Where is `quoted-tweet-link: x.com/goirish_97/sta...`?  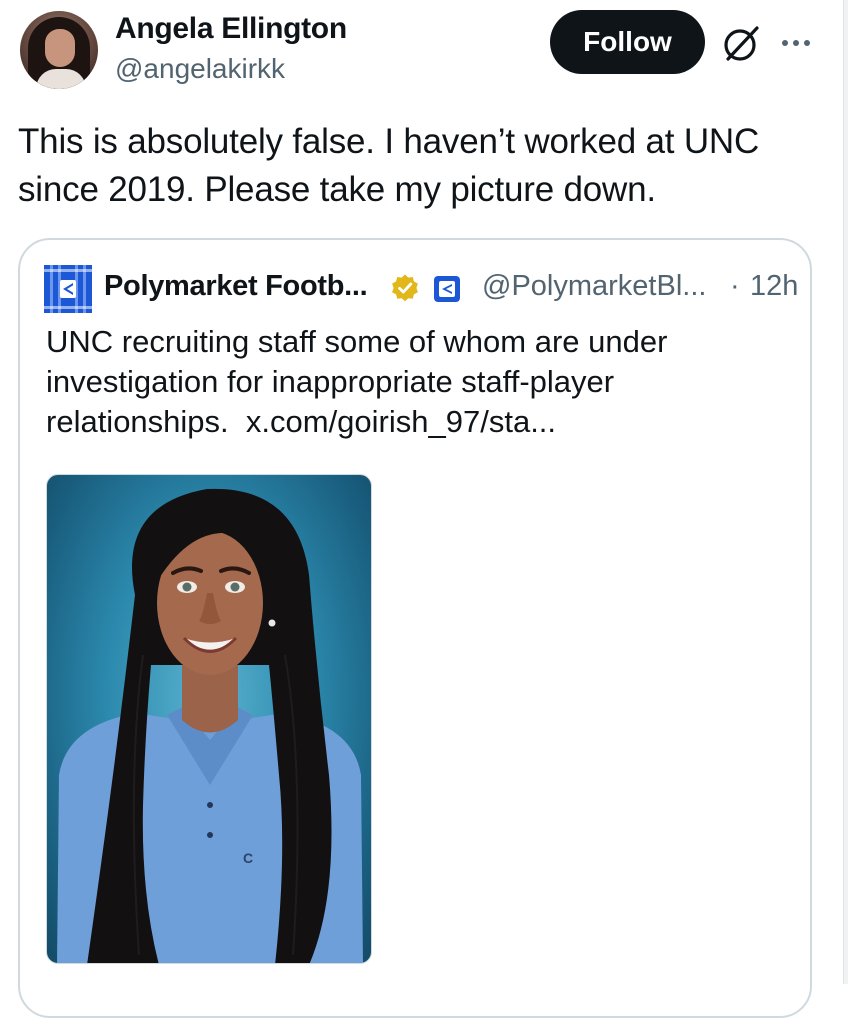 quoted-tweet-link: x.com/goirish_97/sta... is located at coordinates (401, 421).